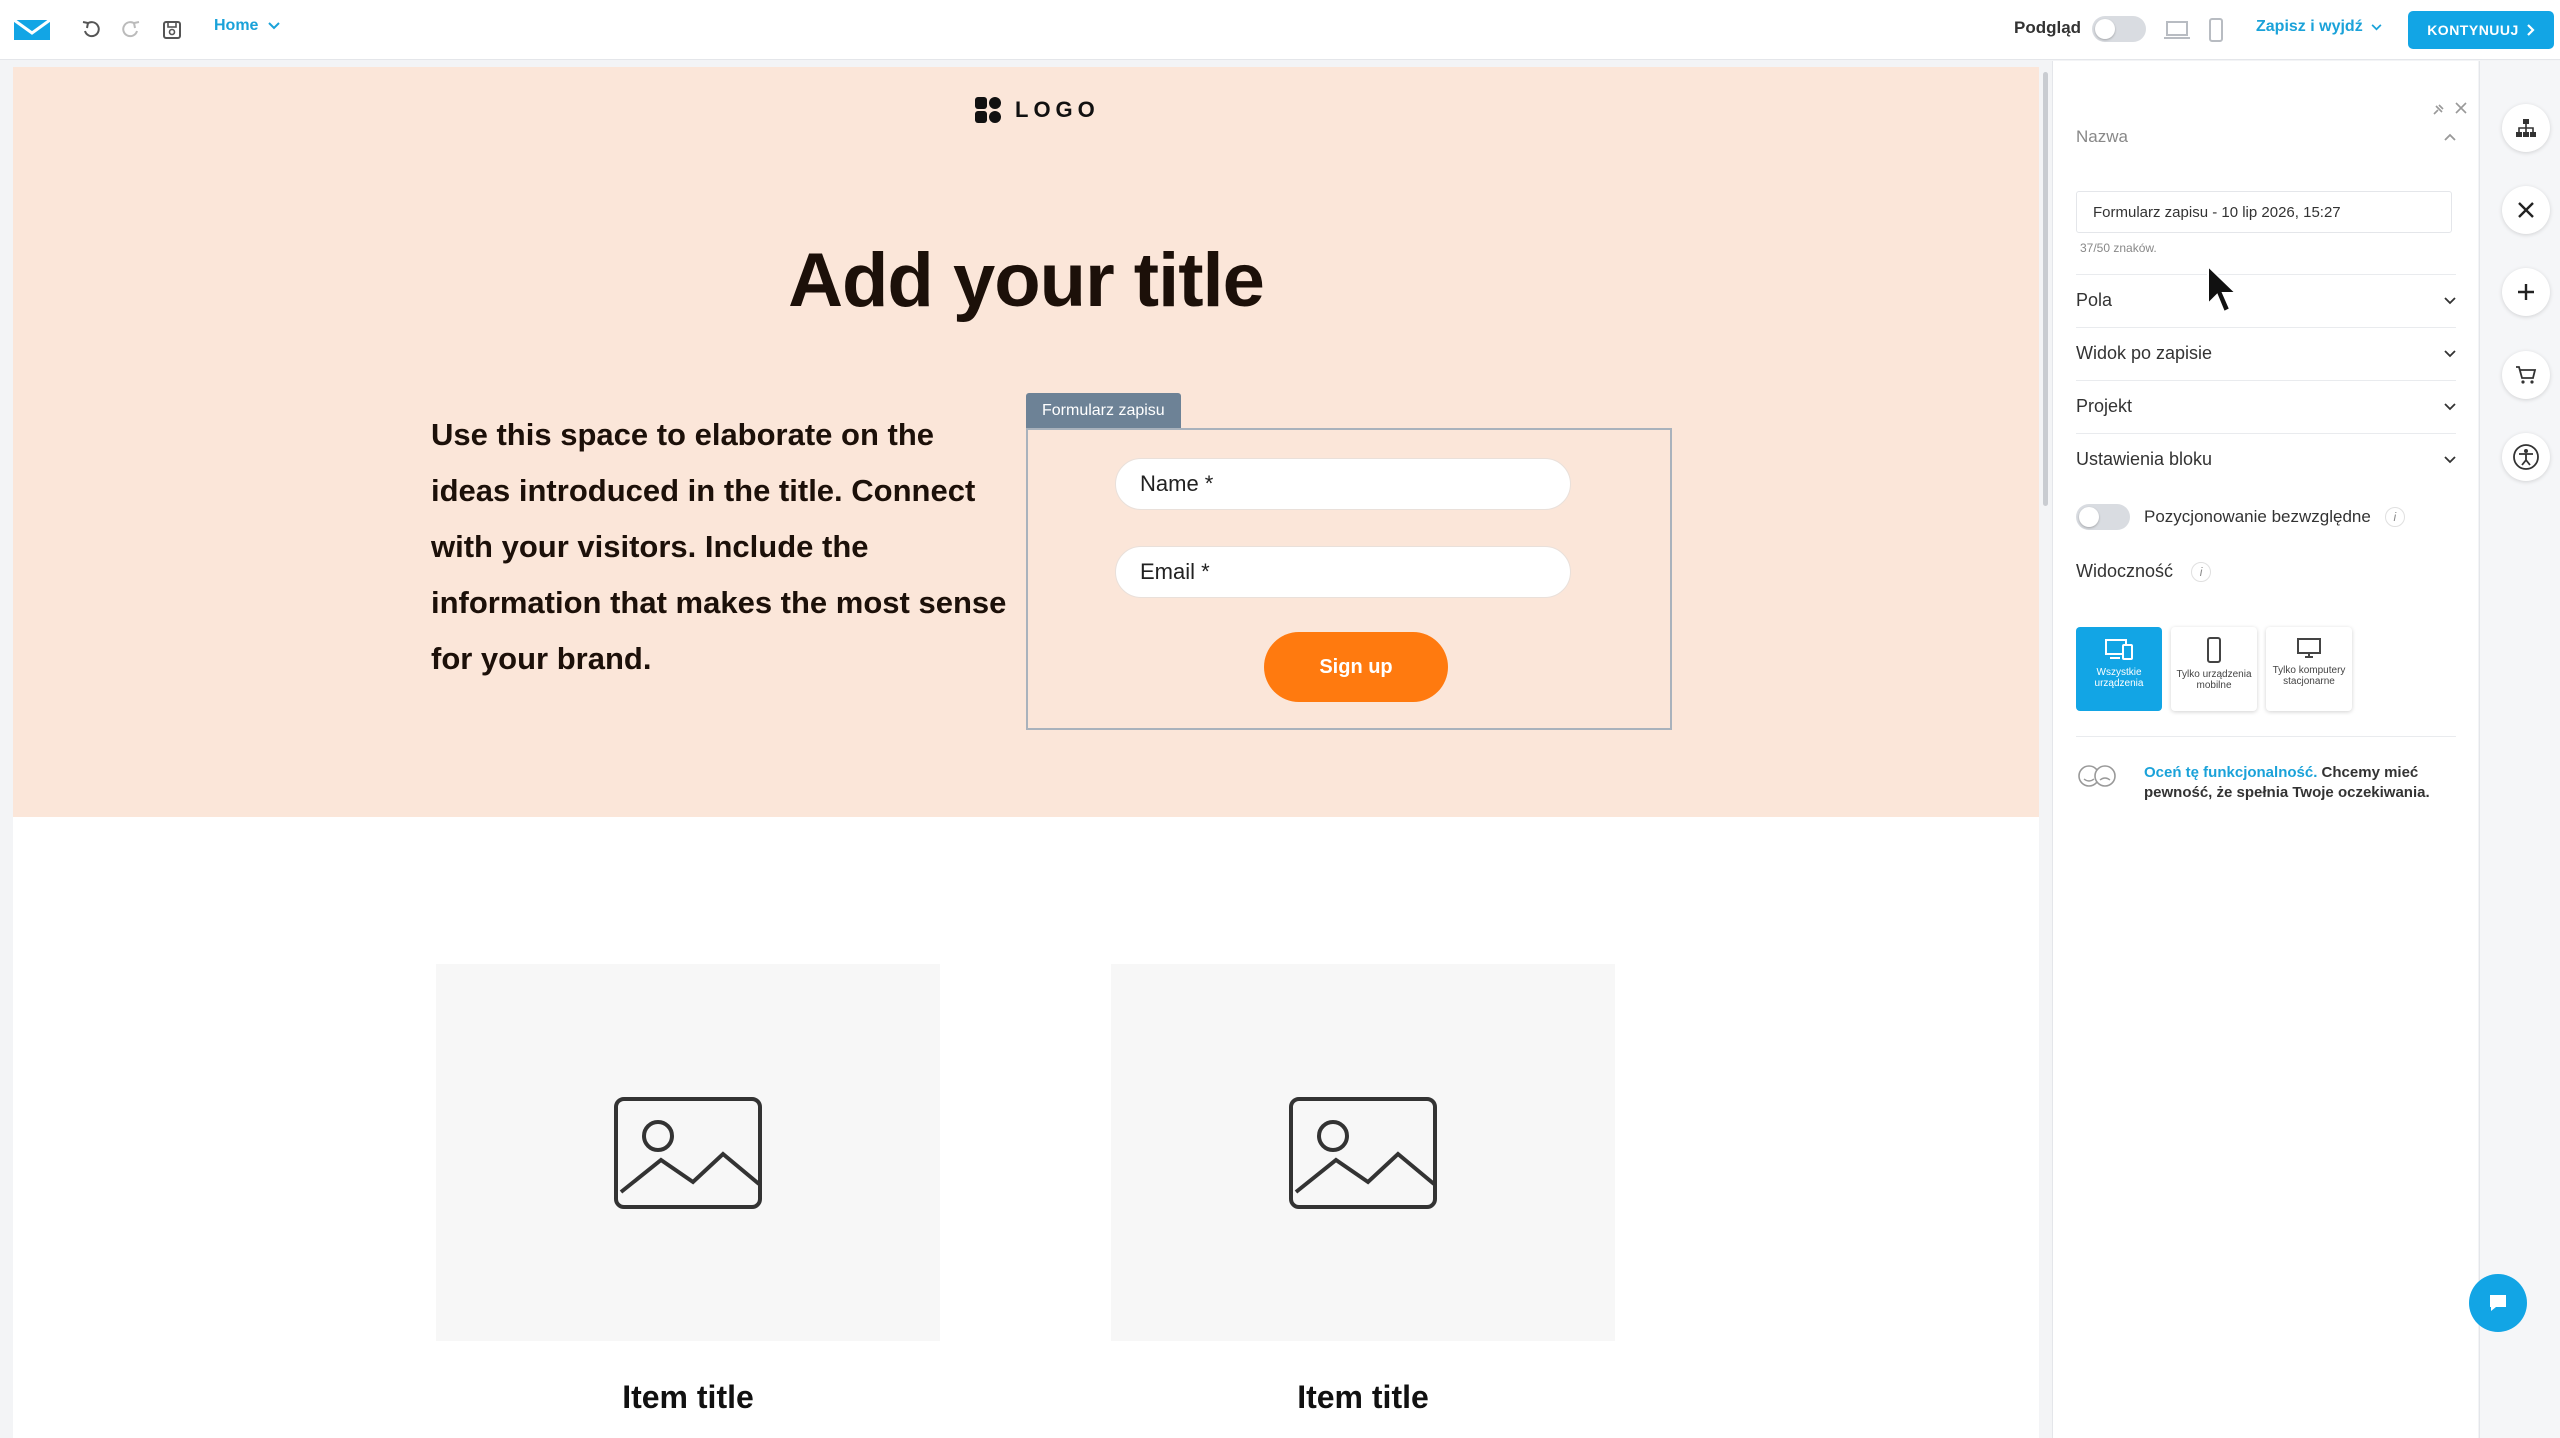 The height and width of the screenshot is (1438, 2560). I want to click on save-exit-label: Zapisz i wyjdź, so click(2309, 26).